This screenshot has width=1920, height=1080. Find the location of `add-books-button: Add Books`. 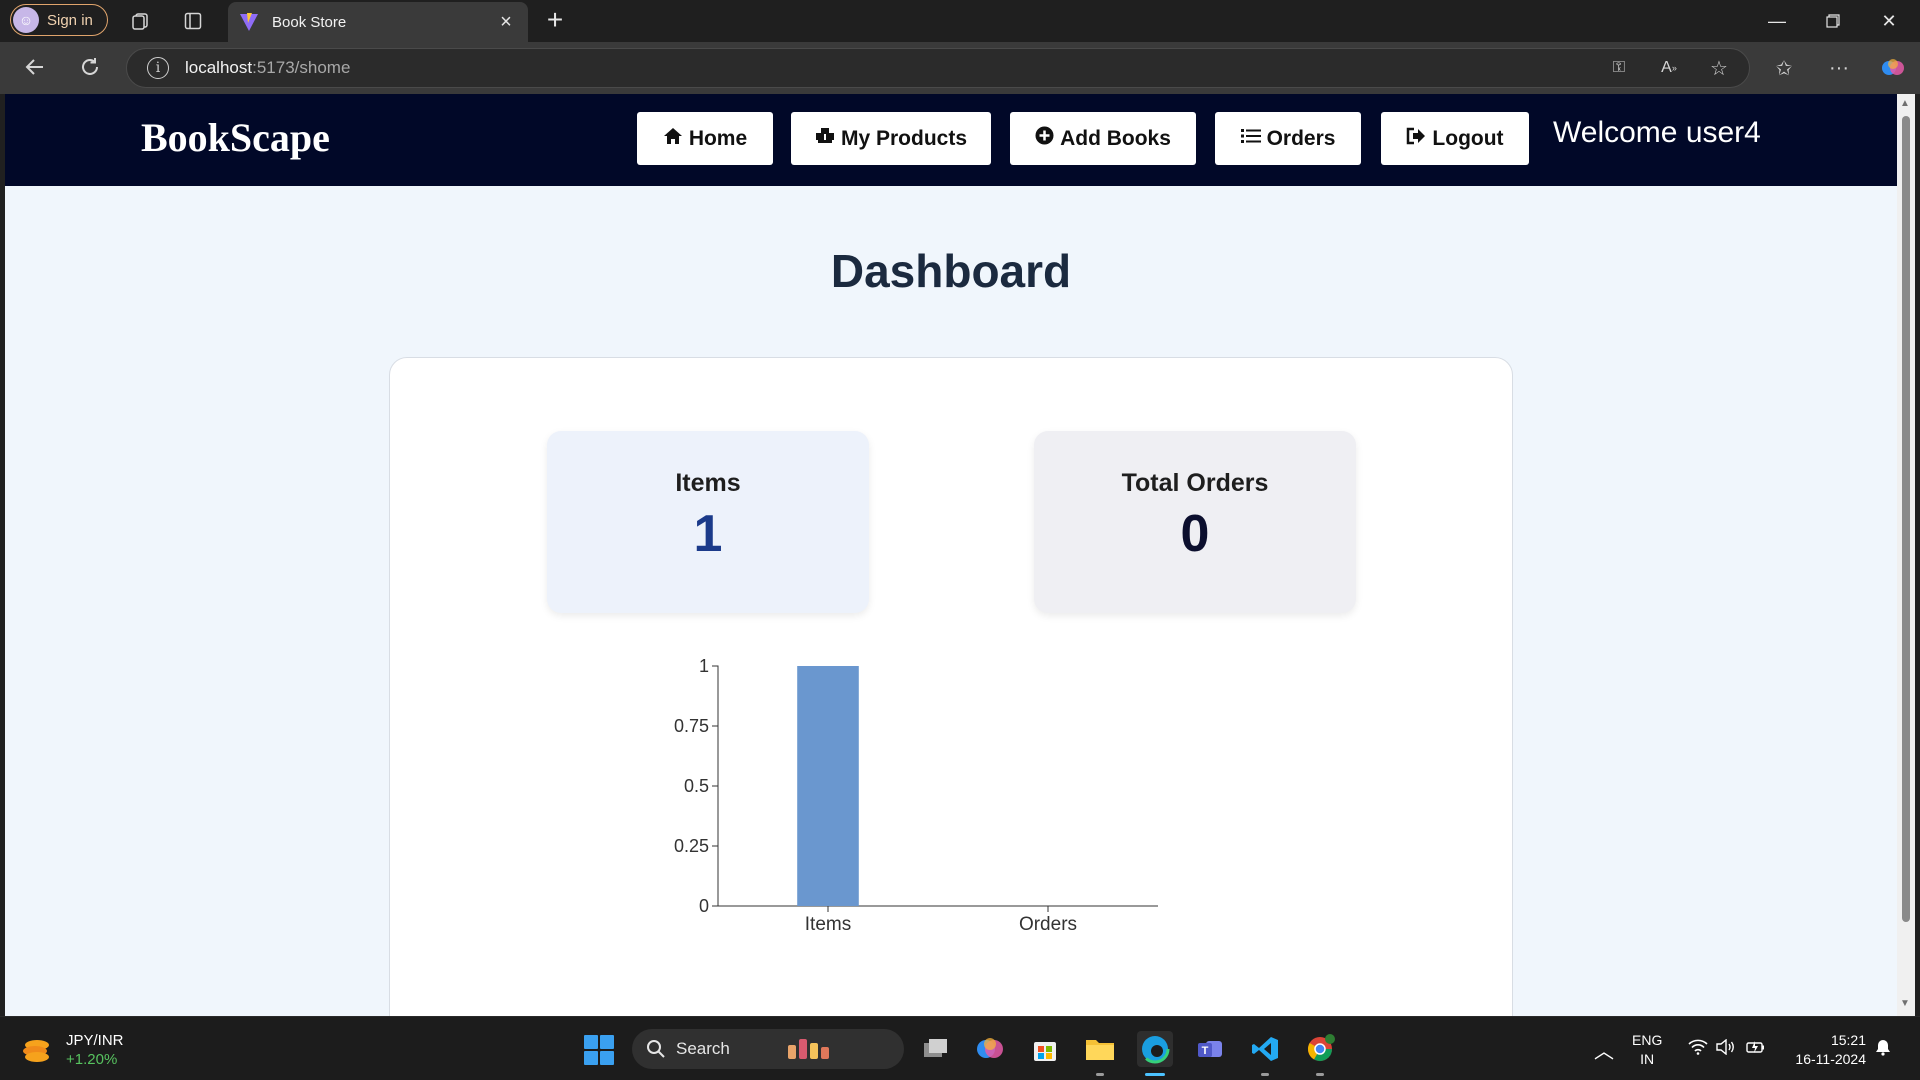

add-books-button: Add Books is located at coordinates (1103, 138).